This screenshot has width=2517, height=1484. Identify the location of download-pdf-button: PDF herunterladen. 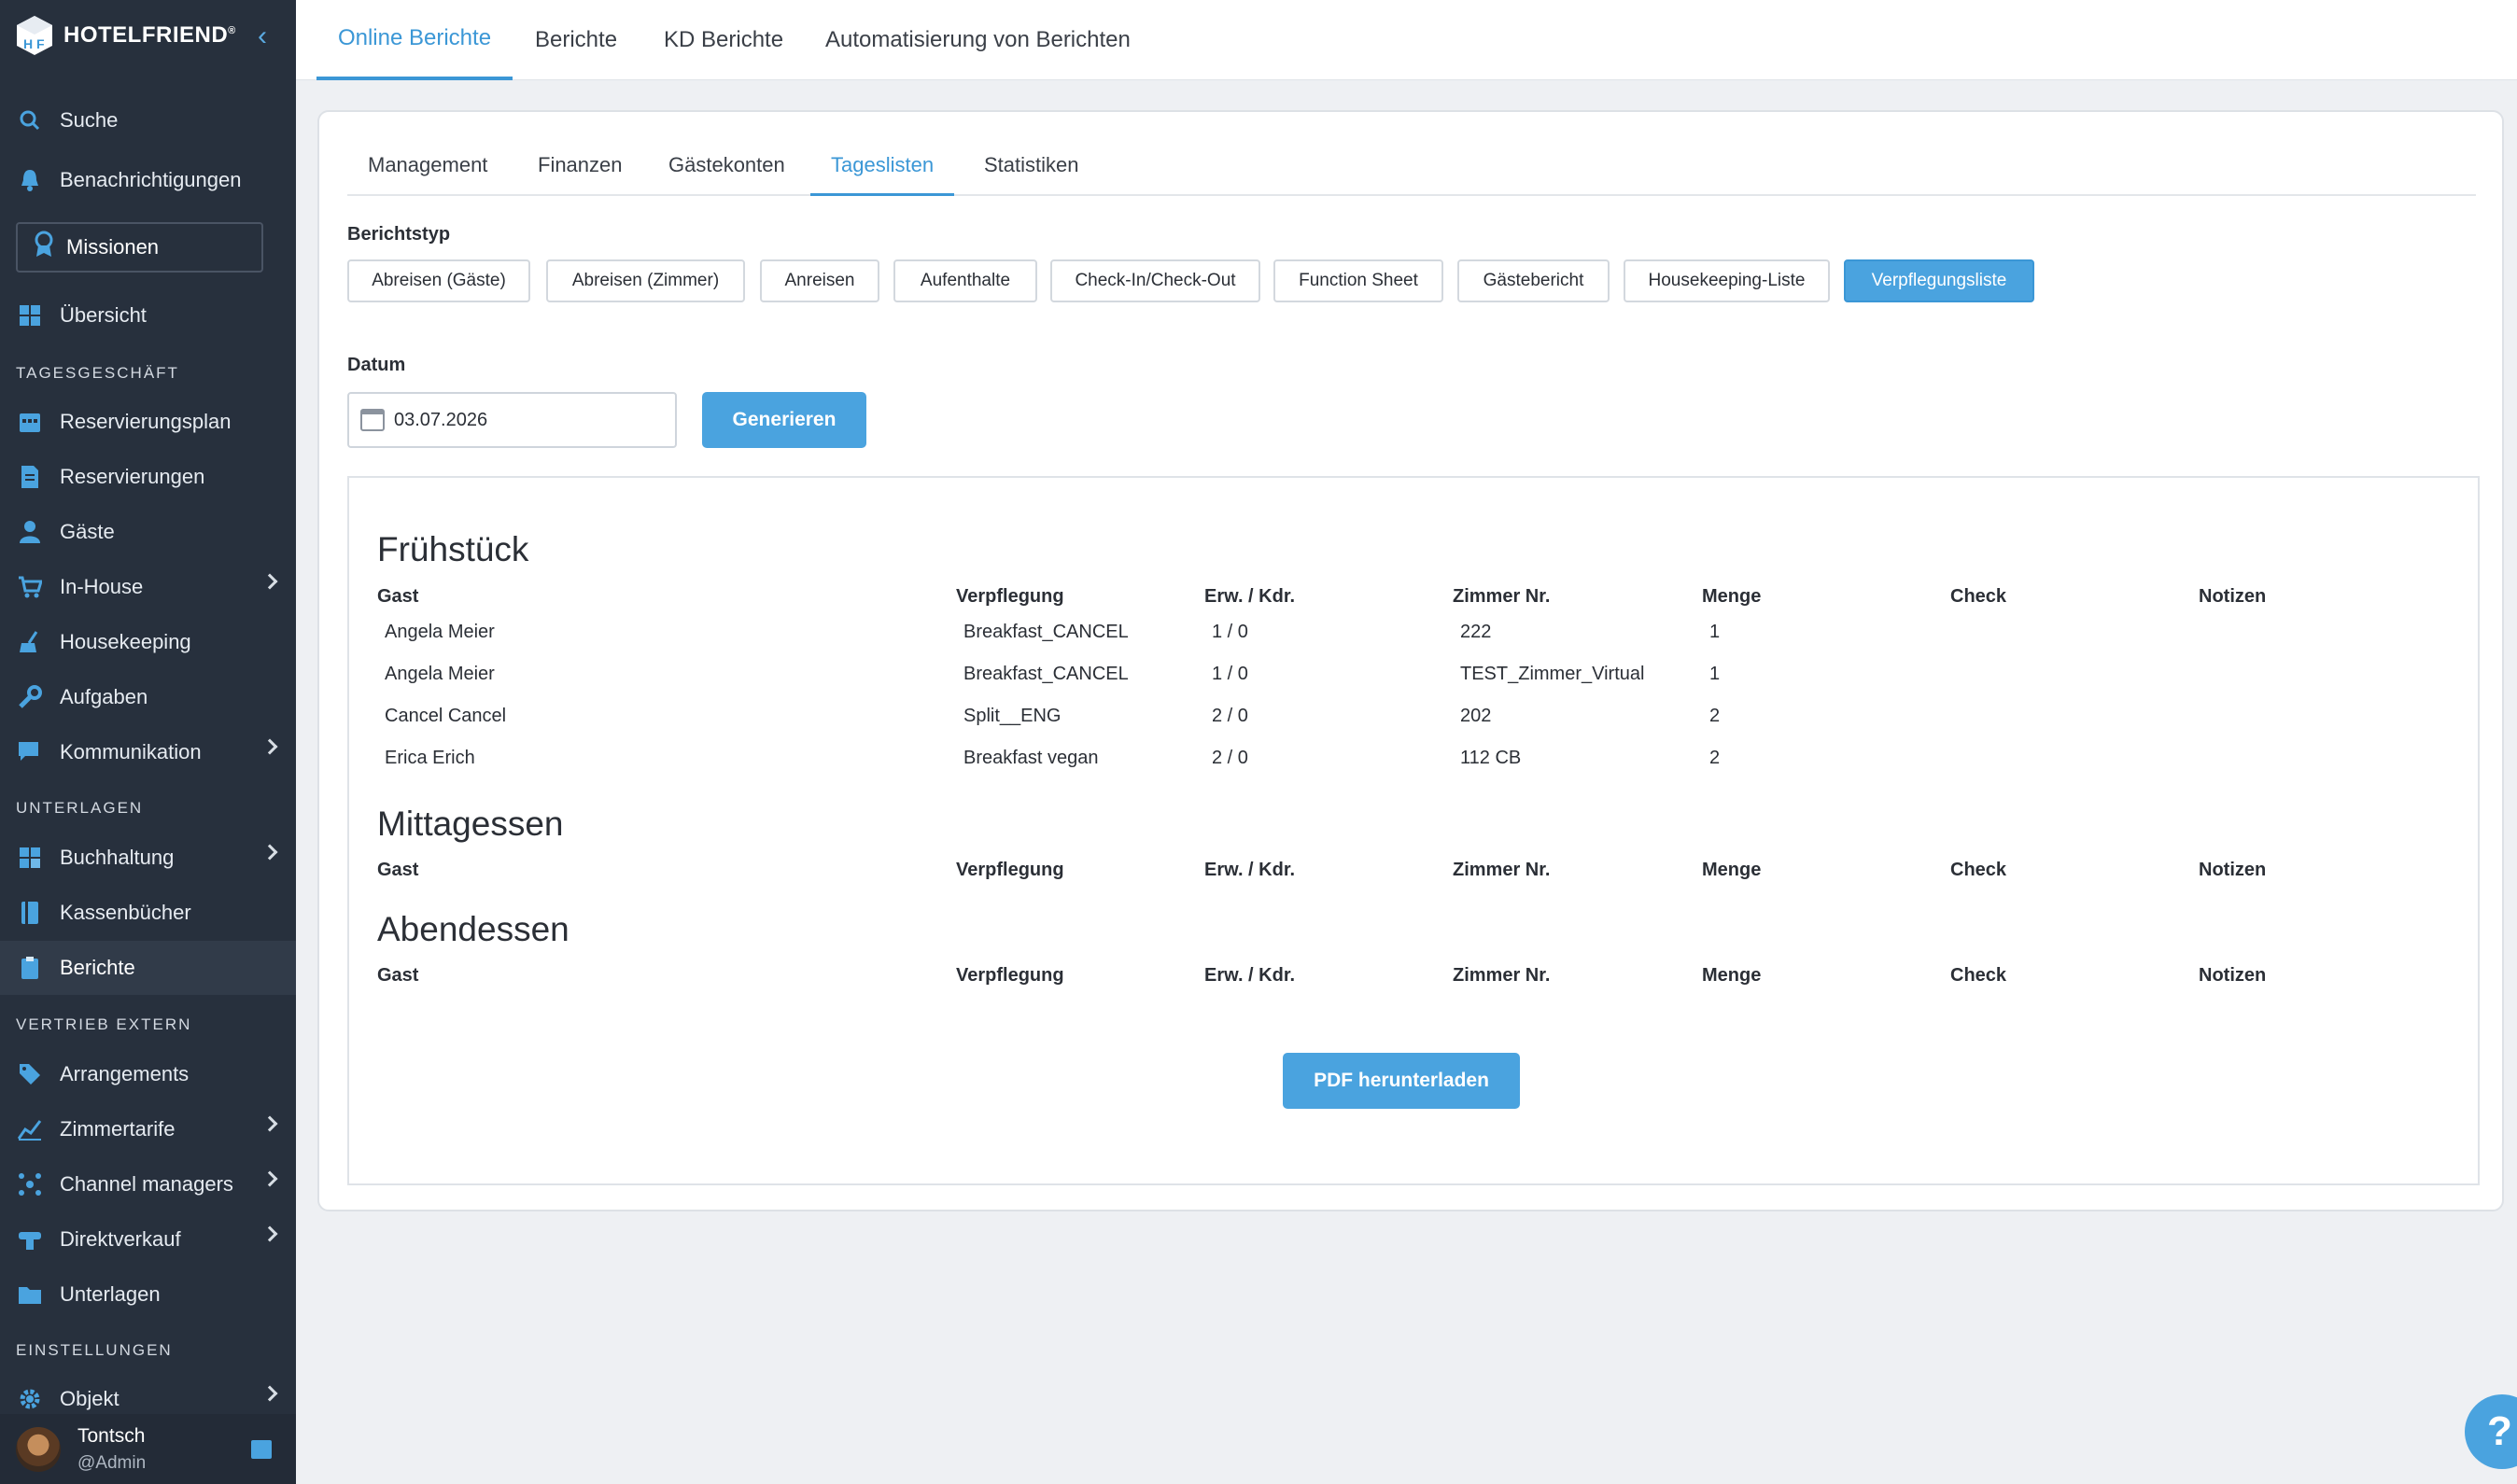
(1401, 1081).